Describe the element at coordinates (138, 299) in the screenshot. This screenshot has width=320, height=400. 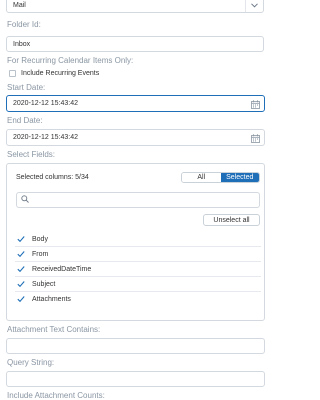
I see `list-item: Attachments` at that location.